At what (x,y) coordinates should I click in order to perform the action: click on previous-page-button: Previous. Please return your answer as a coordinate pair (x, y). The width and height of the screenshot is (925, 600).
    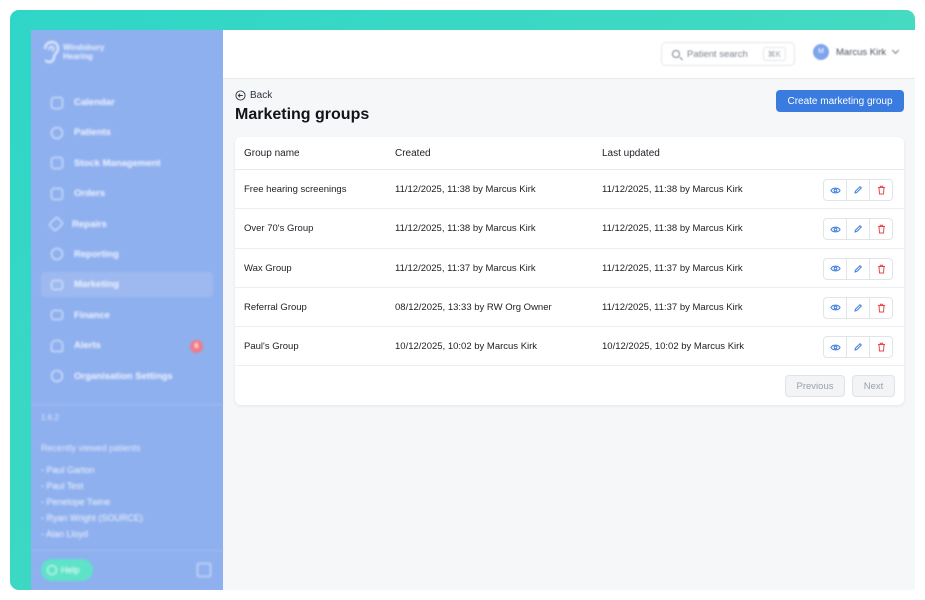
    Looking at the image, I should click on (815, 386).